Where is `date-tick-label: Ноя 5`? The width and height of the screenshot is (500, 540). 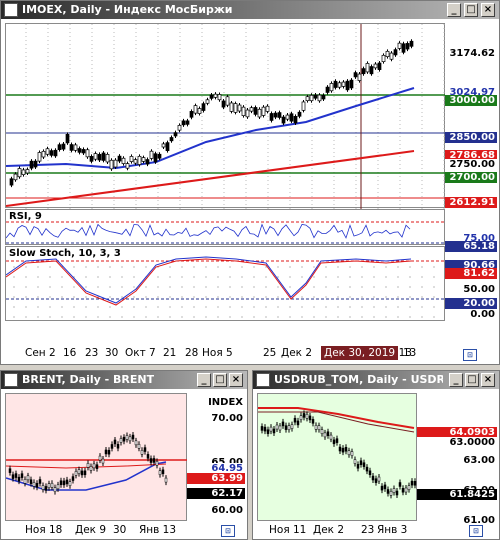
date-tick-label: Ноя 5 is located at coordinates (217, 353).